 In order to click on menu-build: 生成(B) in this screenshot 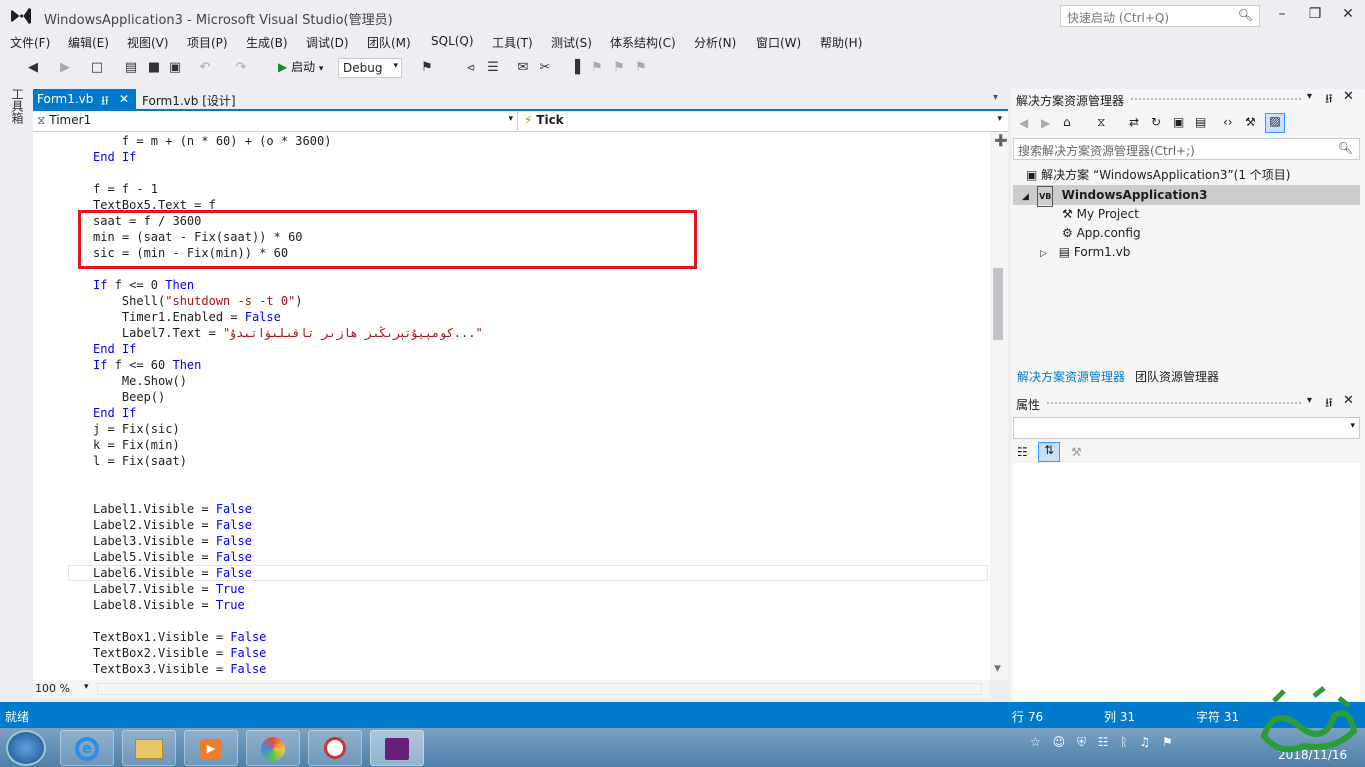, I will do `click(267, 42)`.